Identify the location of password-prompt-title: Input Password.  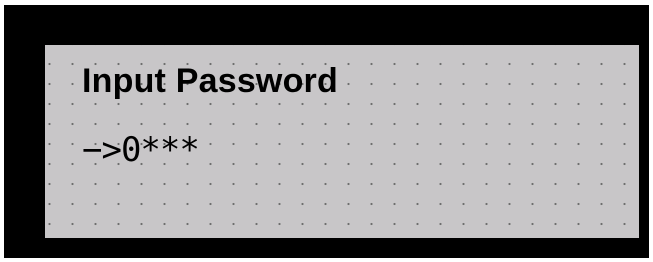
(210, 81).